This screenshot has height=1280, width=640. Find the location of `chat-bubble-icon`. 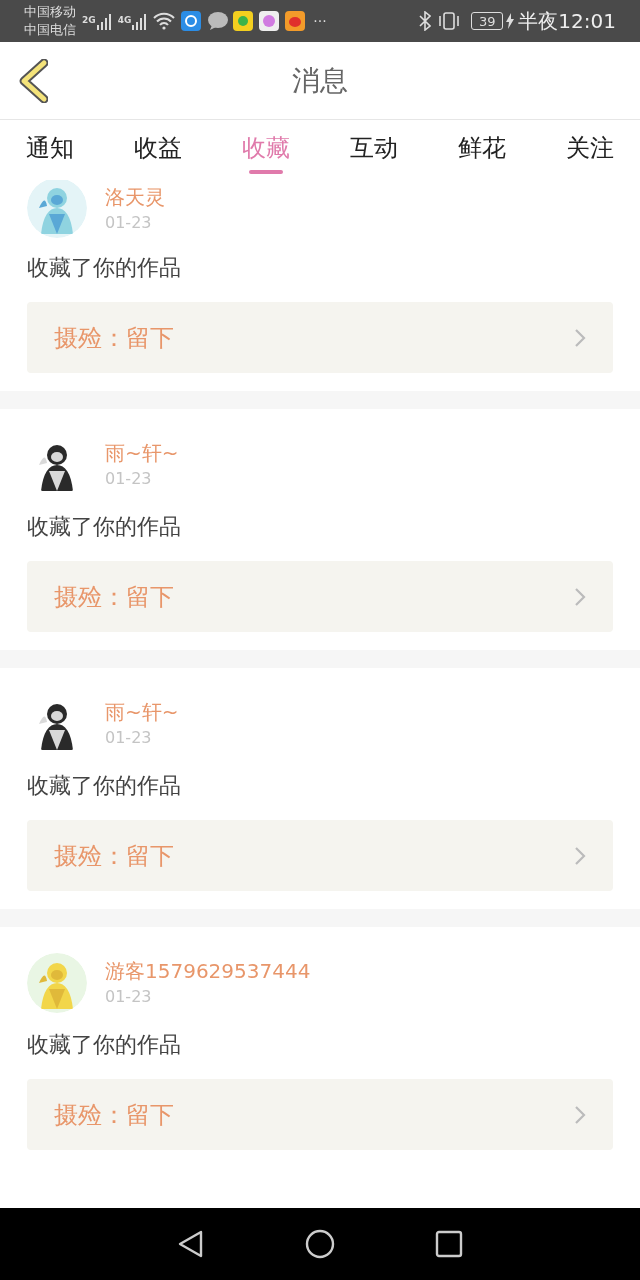

chat-bubble-icon is located at coordinates (218, 21).